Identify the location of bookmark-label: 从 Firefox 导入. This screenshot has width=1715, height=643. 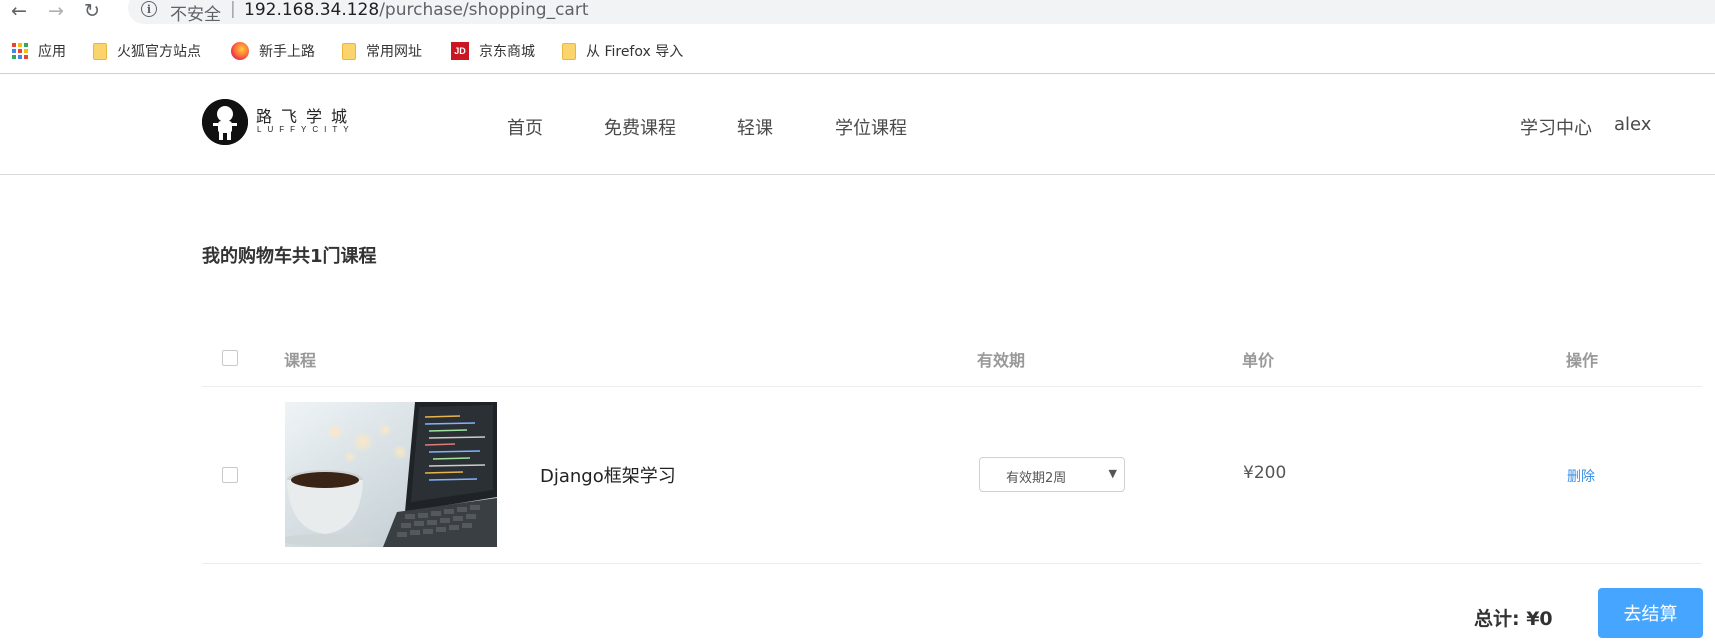
(635, 52).